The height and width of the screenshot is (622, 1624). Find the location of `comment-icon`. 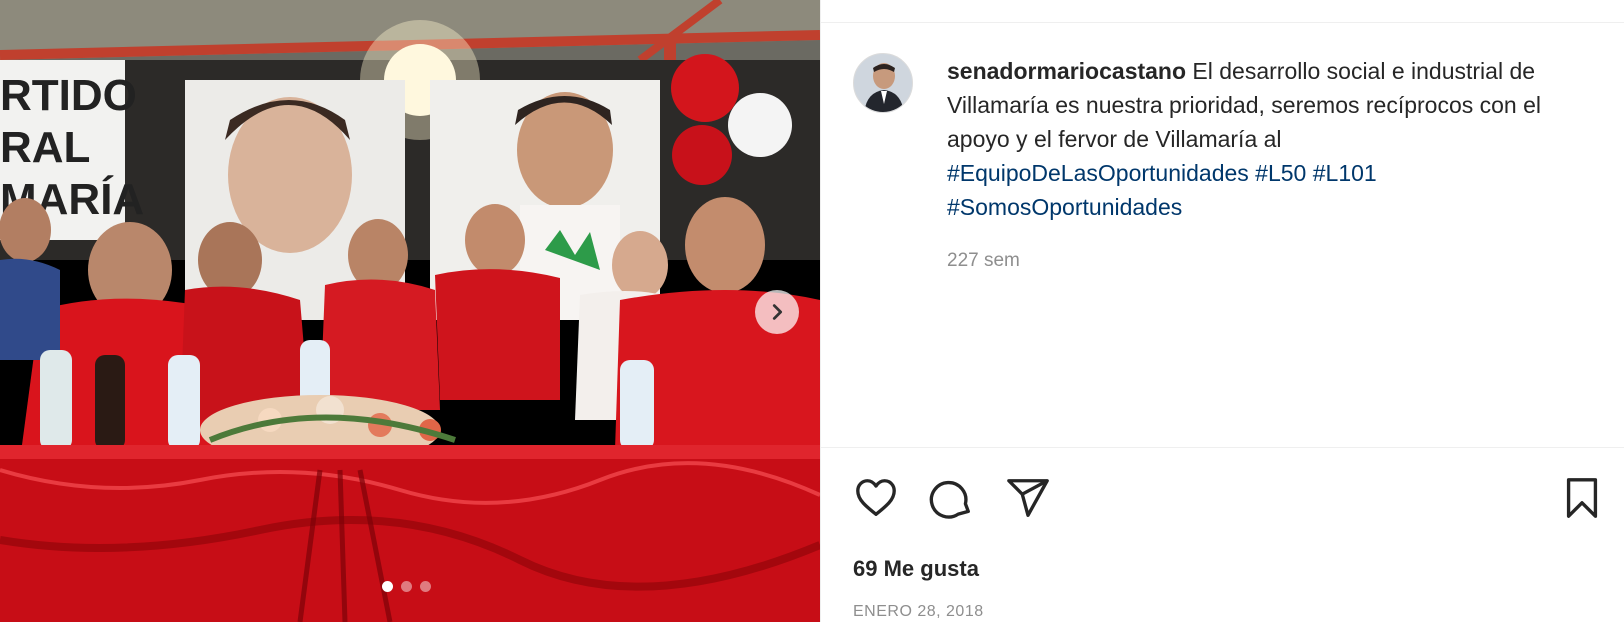

comment-icon is located at coordinates (952, 498).